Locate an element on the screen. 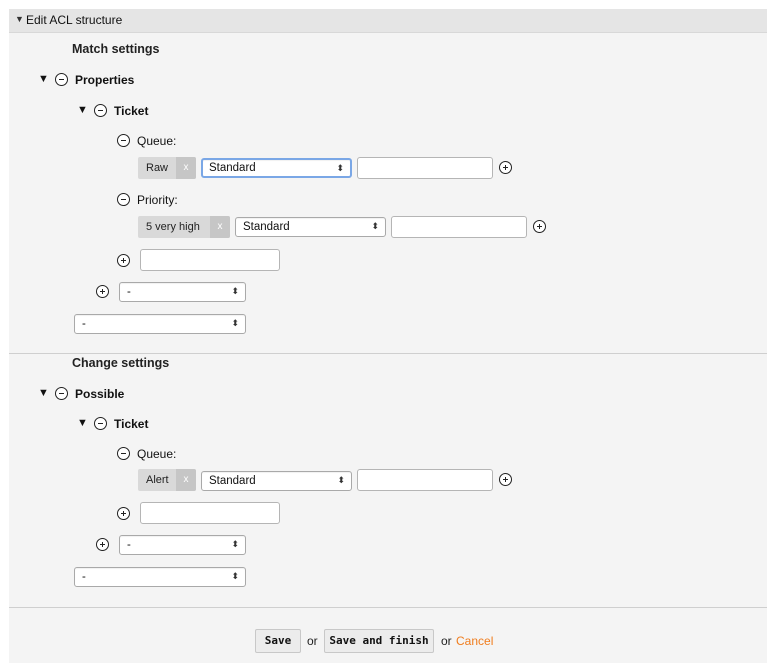 The image size is (767, 663). priority-add-value-icon is located at coordinates (539, 226).